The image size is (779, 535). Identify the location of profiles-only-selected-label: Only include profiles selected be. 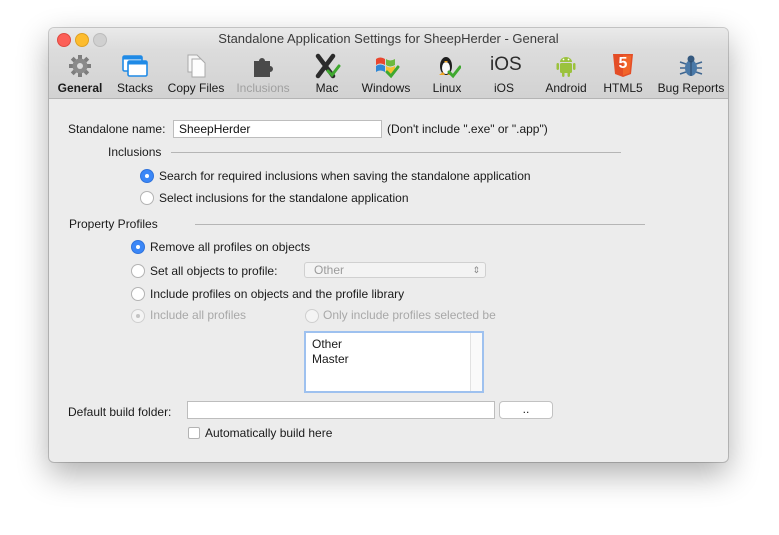
(409, 315).